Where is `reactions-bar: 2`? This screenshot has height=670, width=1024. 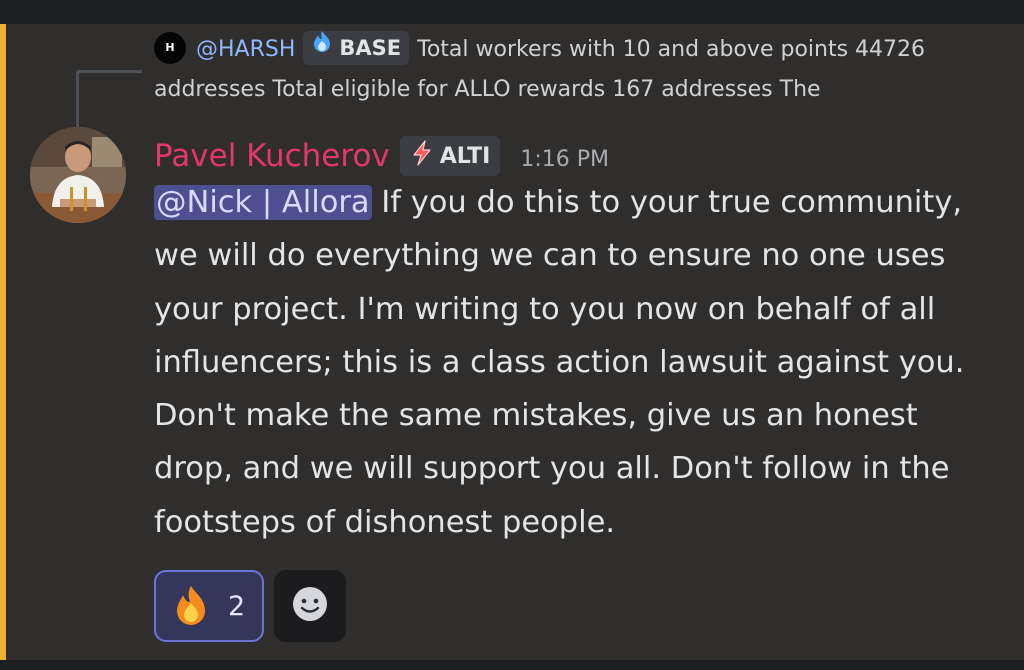
reactions-bar: 2 is located at coordinates (250, 606).